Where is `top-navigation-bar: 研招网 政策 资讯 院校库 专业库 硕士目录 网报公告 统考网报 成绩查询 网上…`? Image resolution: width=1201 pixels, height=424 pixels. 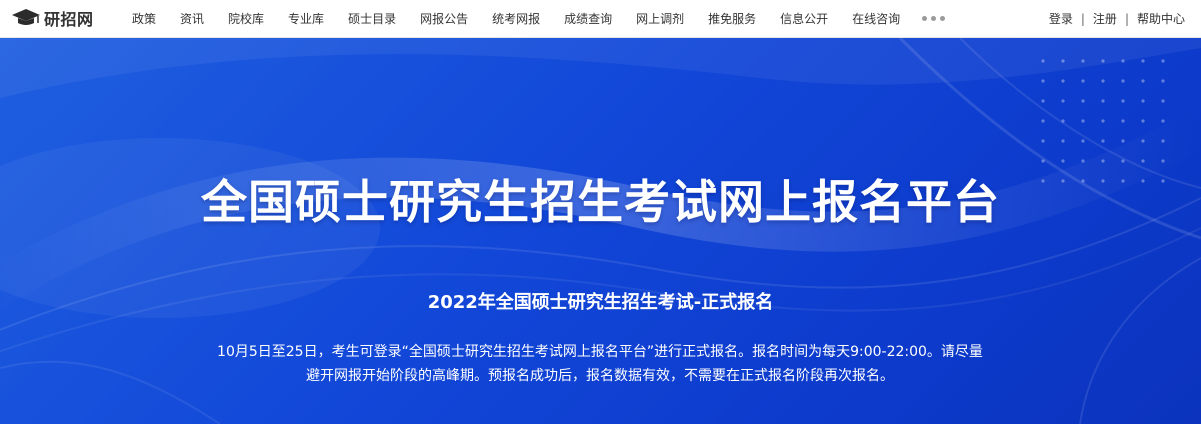
top-navigation-bar: 研招网 政策 资讯 院校库 专业库 硕士目录 网报公告 统考网报 成绩查询 网上… is located at coordinates (600, 19).